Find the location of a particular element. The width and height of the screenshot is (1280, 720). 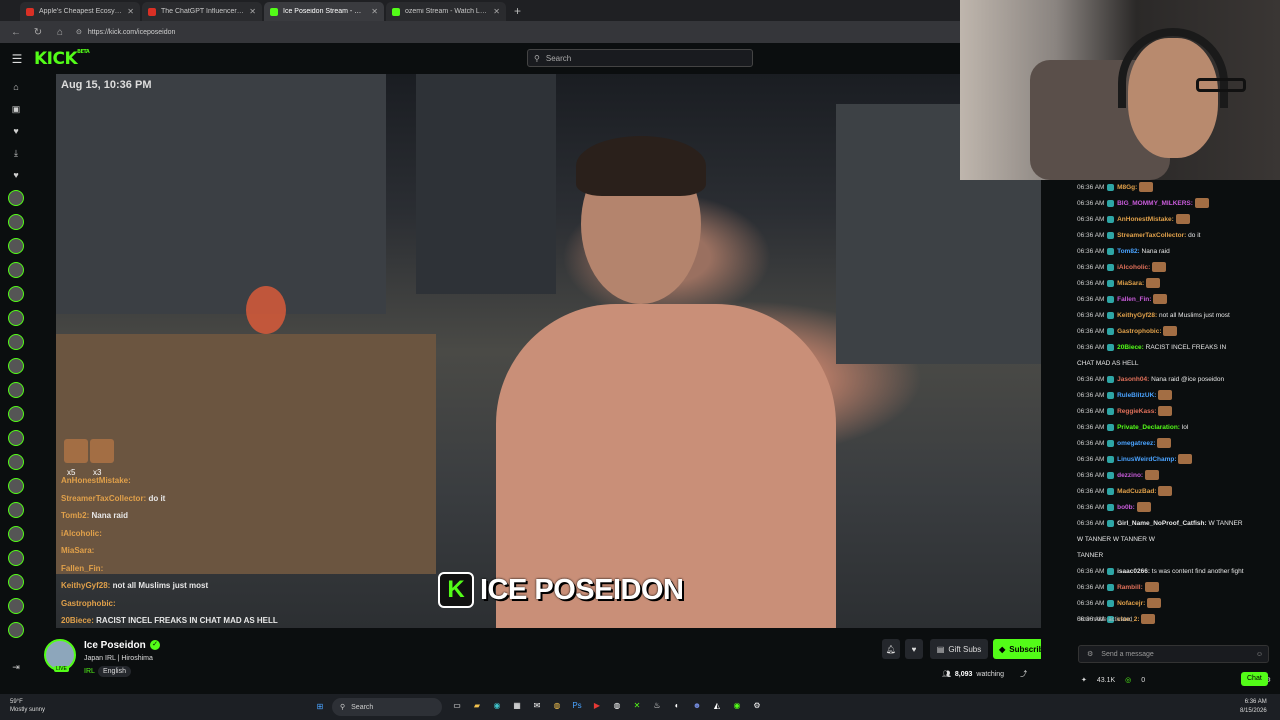

streamer-name: Ice Poseidon is located at coordinates (115, 645).